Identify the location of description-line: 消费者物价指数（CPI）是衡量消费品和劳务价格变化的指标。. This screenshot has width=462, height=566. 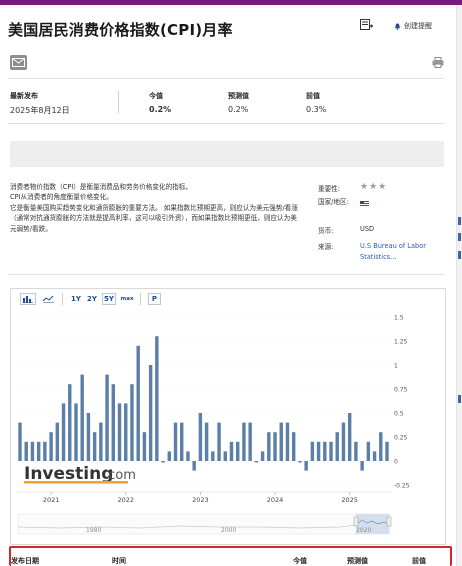
(101, 187).